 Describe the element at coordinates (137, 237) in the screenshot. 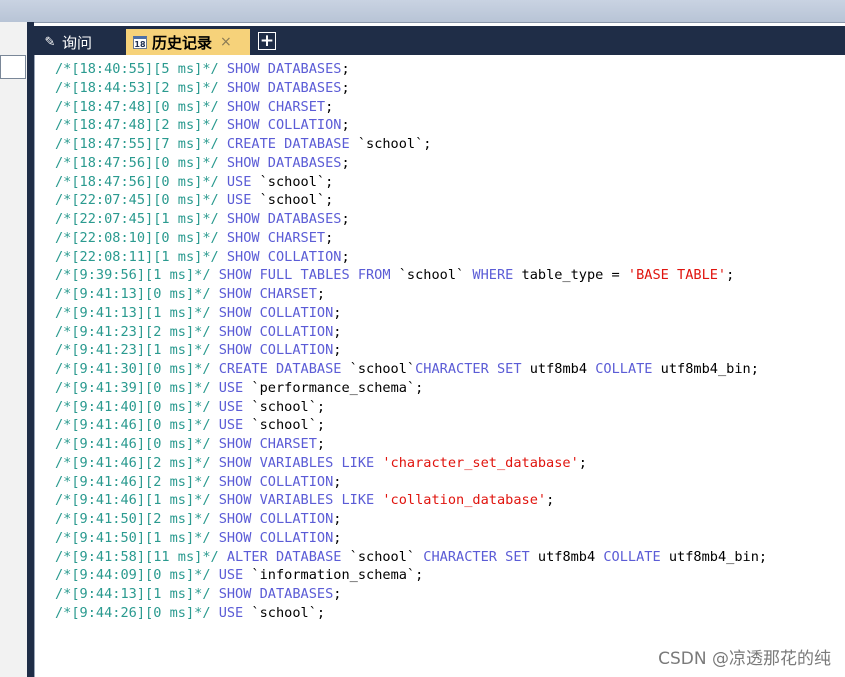

I see `history-token: /*[22:08:10][0 ms]*/` at that location.